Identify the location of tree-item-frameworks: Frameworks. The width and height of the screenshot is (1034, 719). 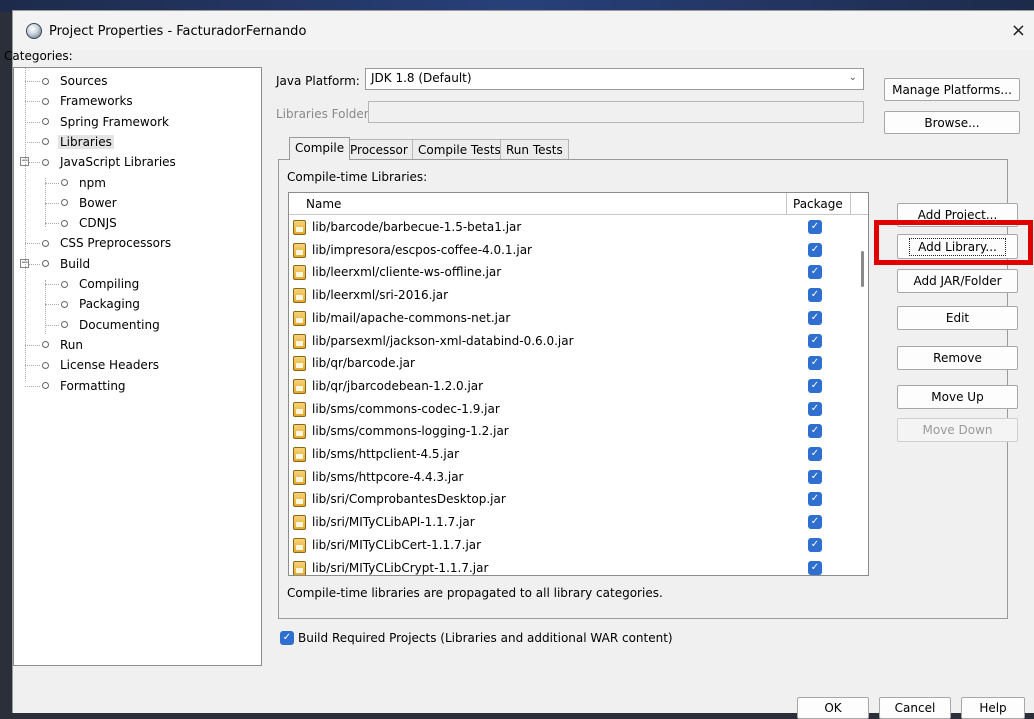
(88, 101).